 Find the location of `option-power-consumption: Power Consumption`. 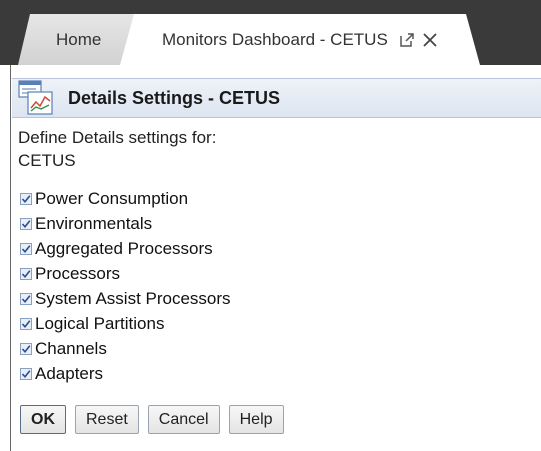

option-power-consumption: Power Consumption is located at coordinates (125, 198).